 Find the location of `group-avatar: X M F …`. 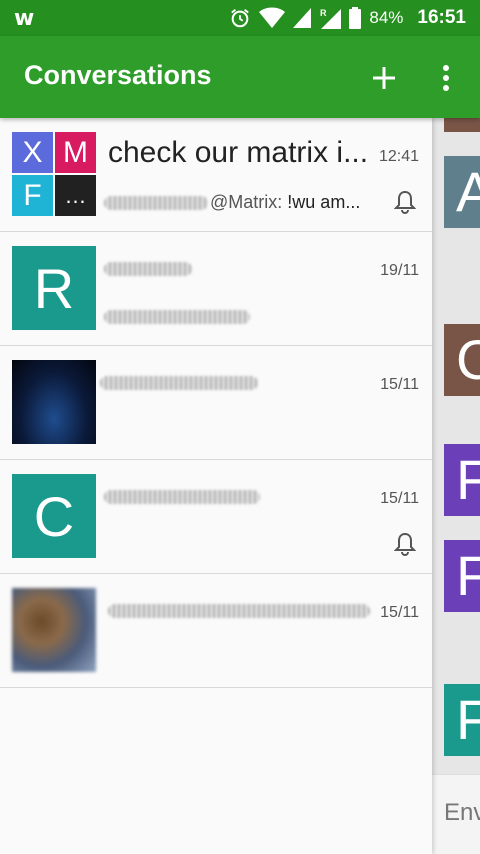

group-avatar: X M F … is located at coordinates (54, 174).